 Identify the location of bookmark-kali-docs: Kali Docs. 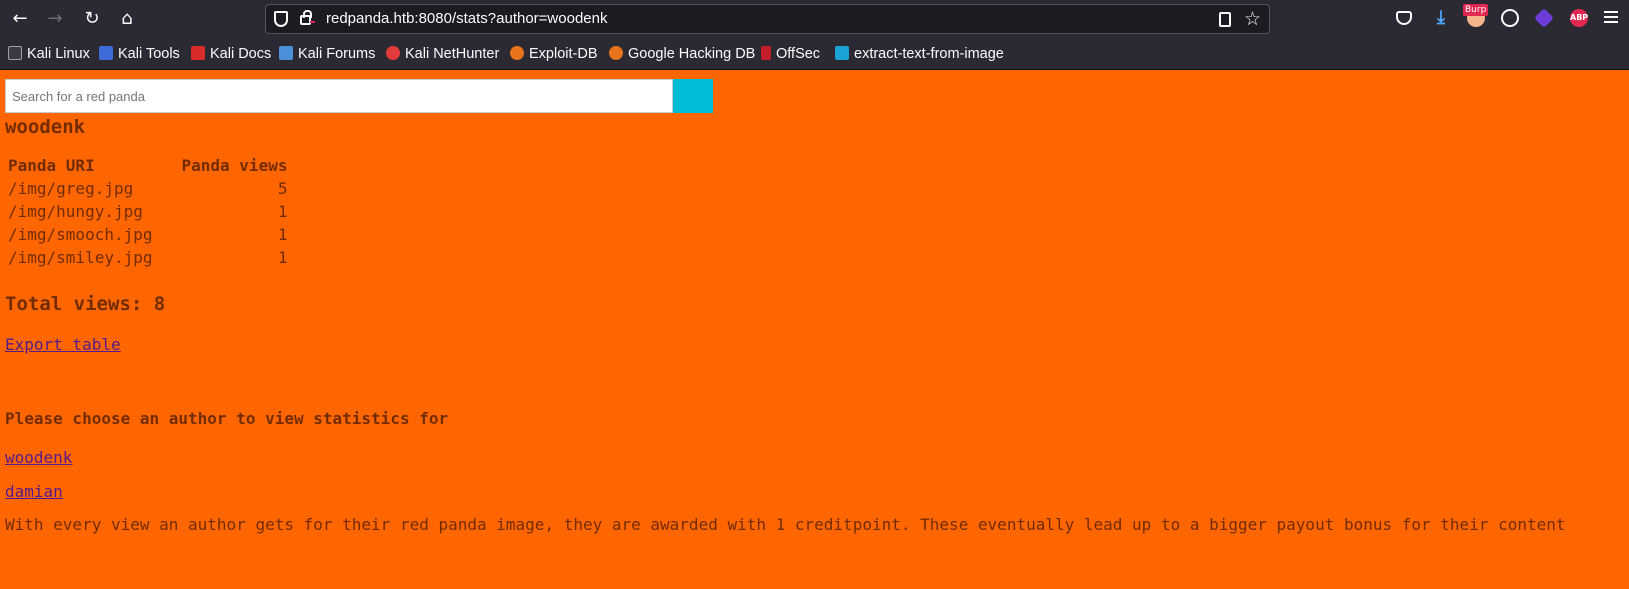
(231, 54).